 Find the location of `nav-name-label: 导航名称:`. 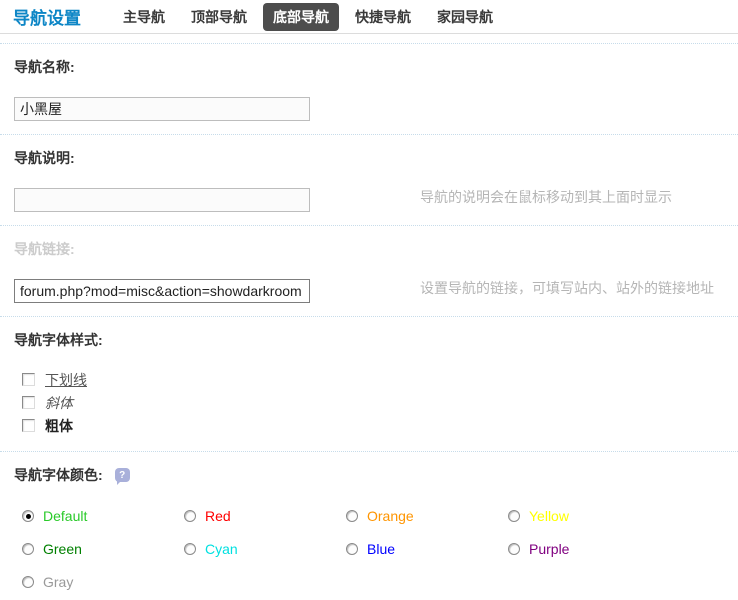

nav-name-label: 导航名称: is located at coordinates (44, 67).